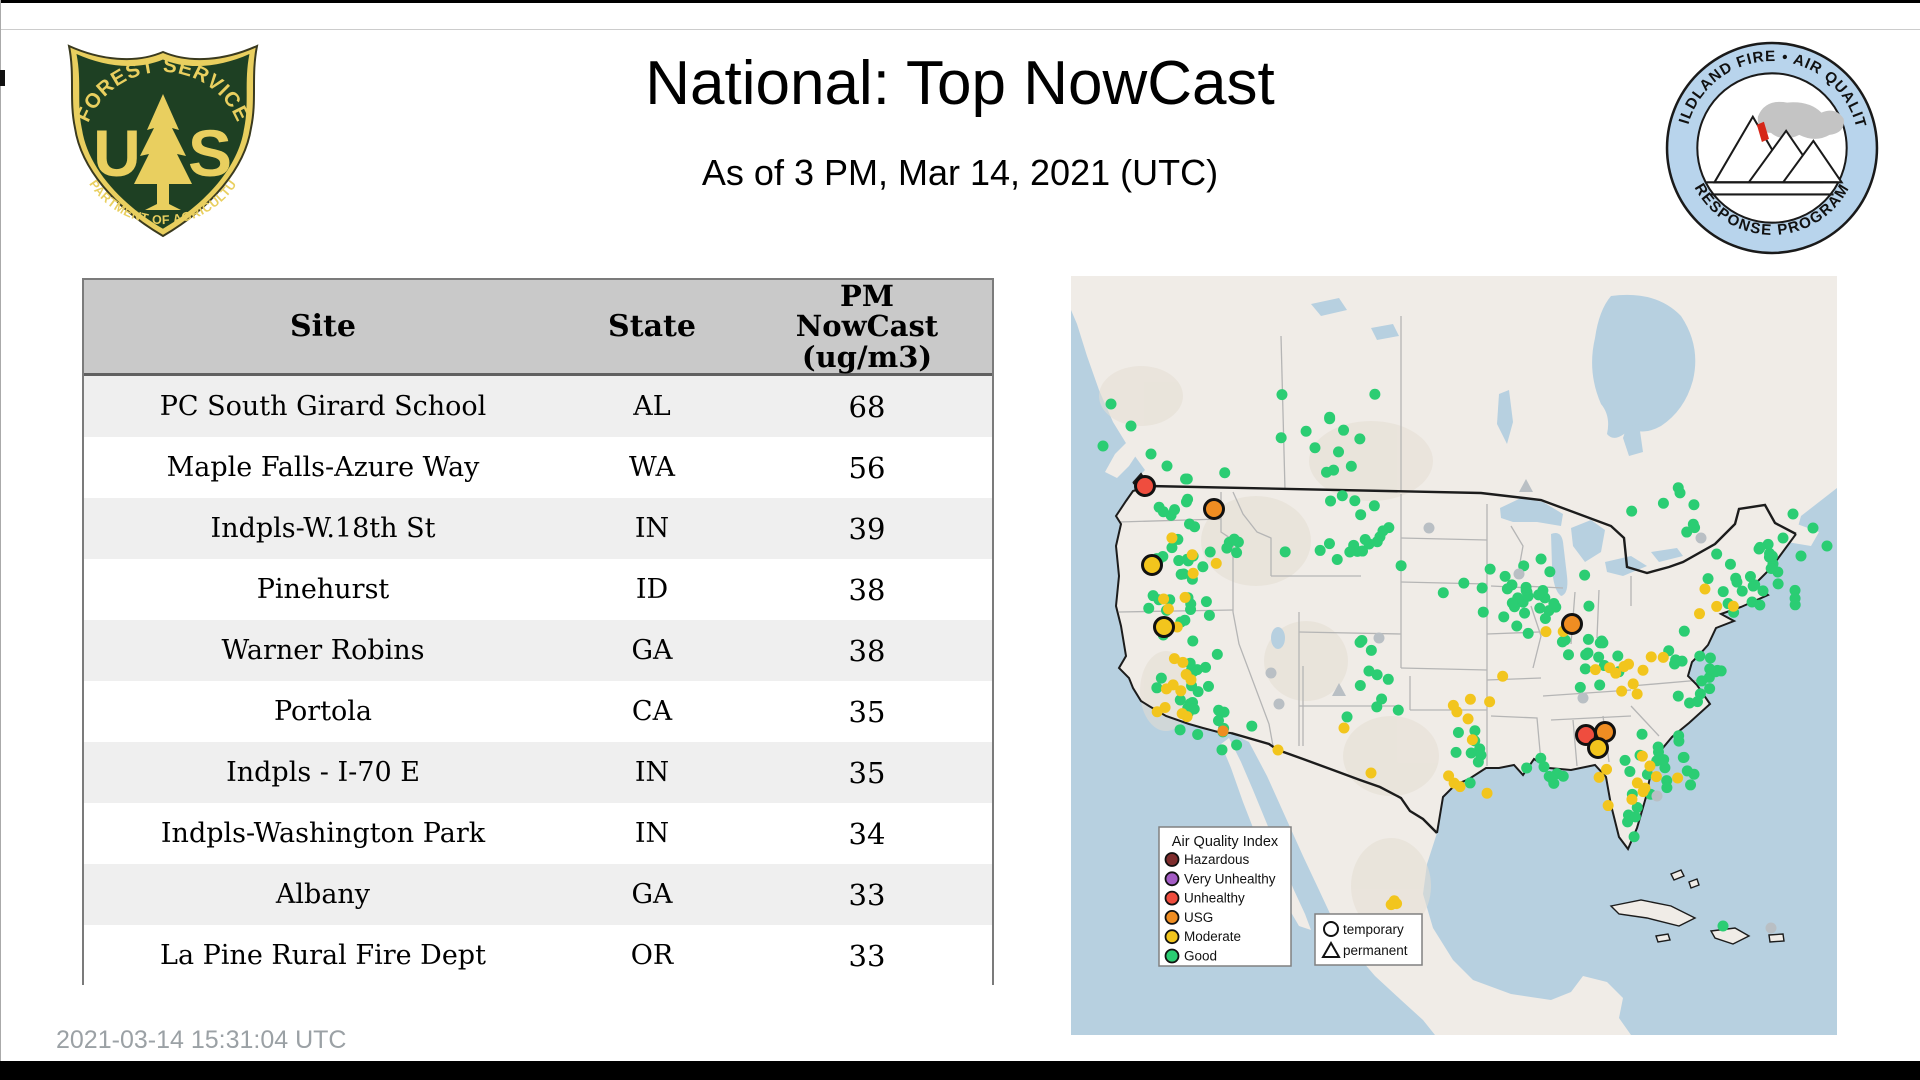 This screenshot has height=1080, width=1920. Describe the element at coordinates (1172, 898) in the screenshot. I see `legend-swatch-unhealthy` at that location.